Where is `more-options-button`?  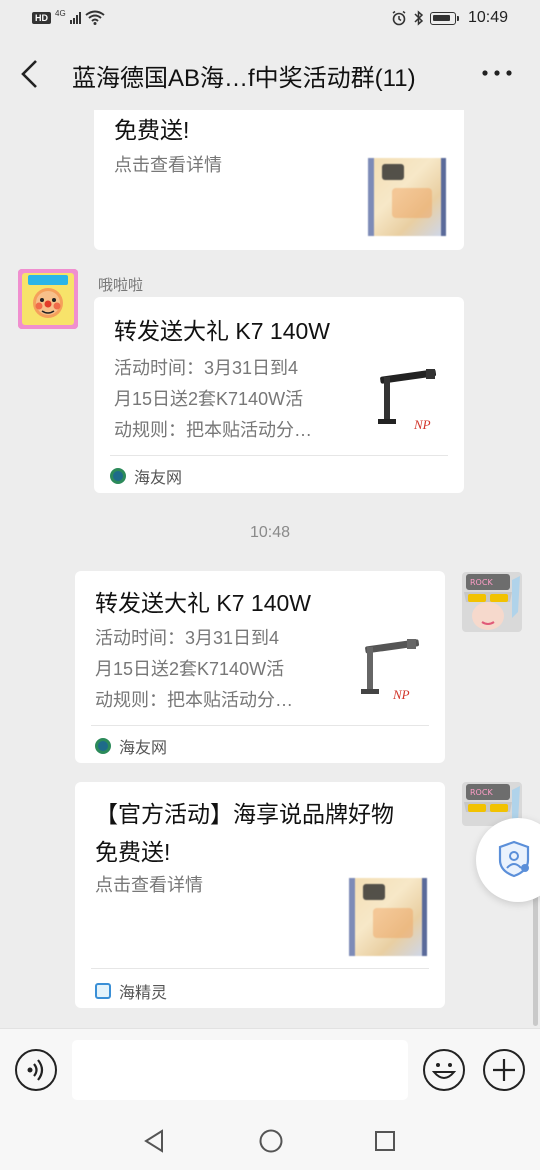
more-options-button is located at coordinates (497, 74).